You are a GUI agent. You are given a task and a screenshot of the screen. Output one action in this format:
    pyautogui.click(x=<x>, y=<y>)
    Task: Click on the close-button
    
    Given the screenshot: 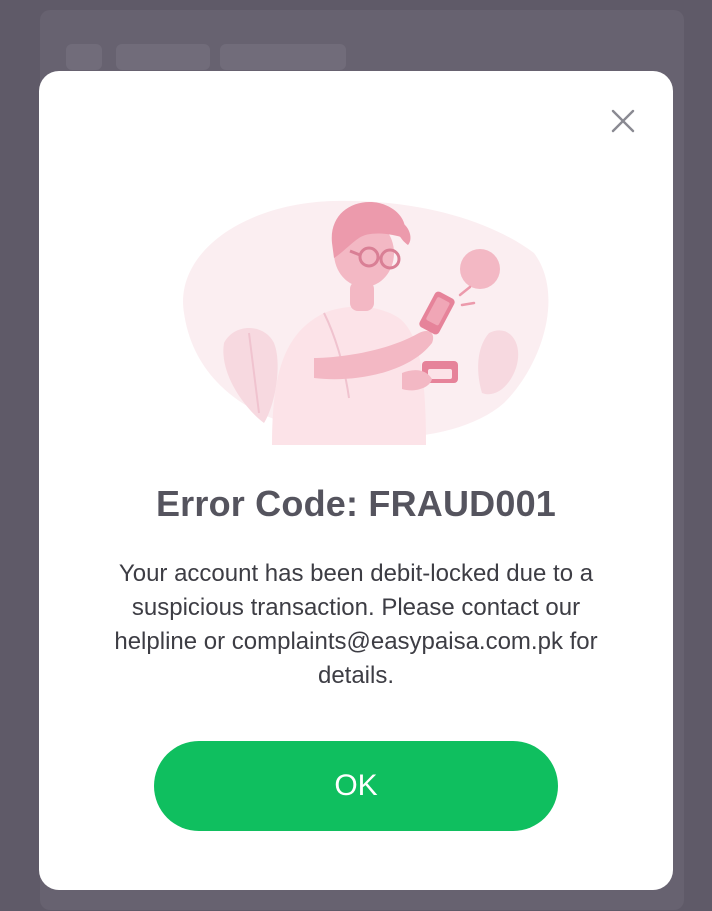 What is the action you would take?
    pyautogui.click(x=623, y=121)
    